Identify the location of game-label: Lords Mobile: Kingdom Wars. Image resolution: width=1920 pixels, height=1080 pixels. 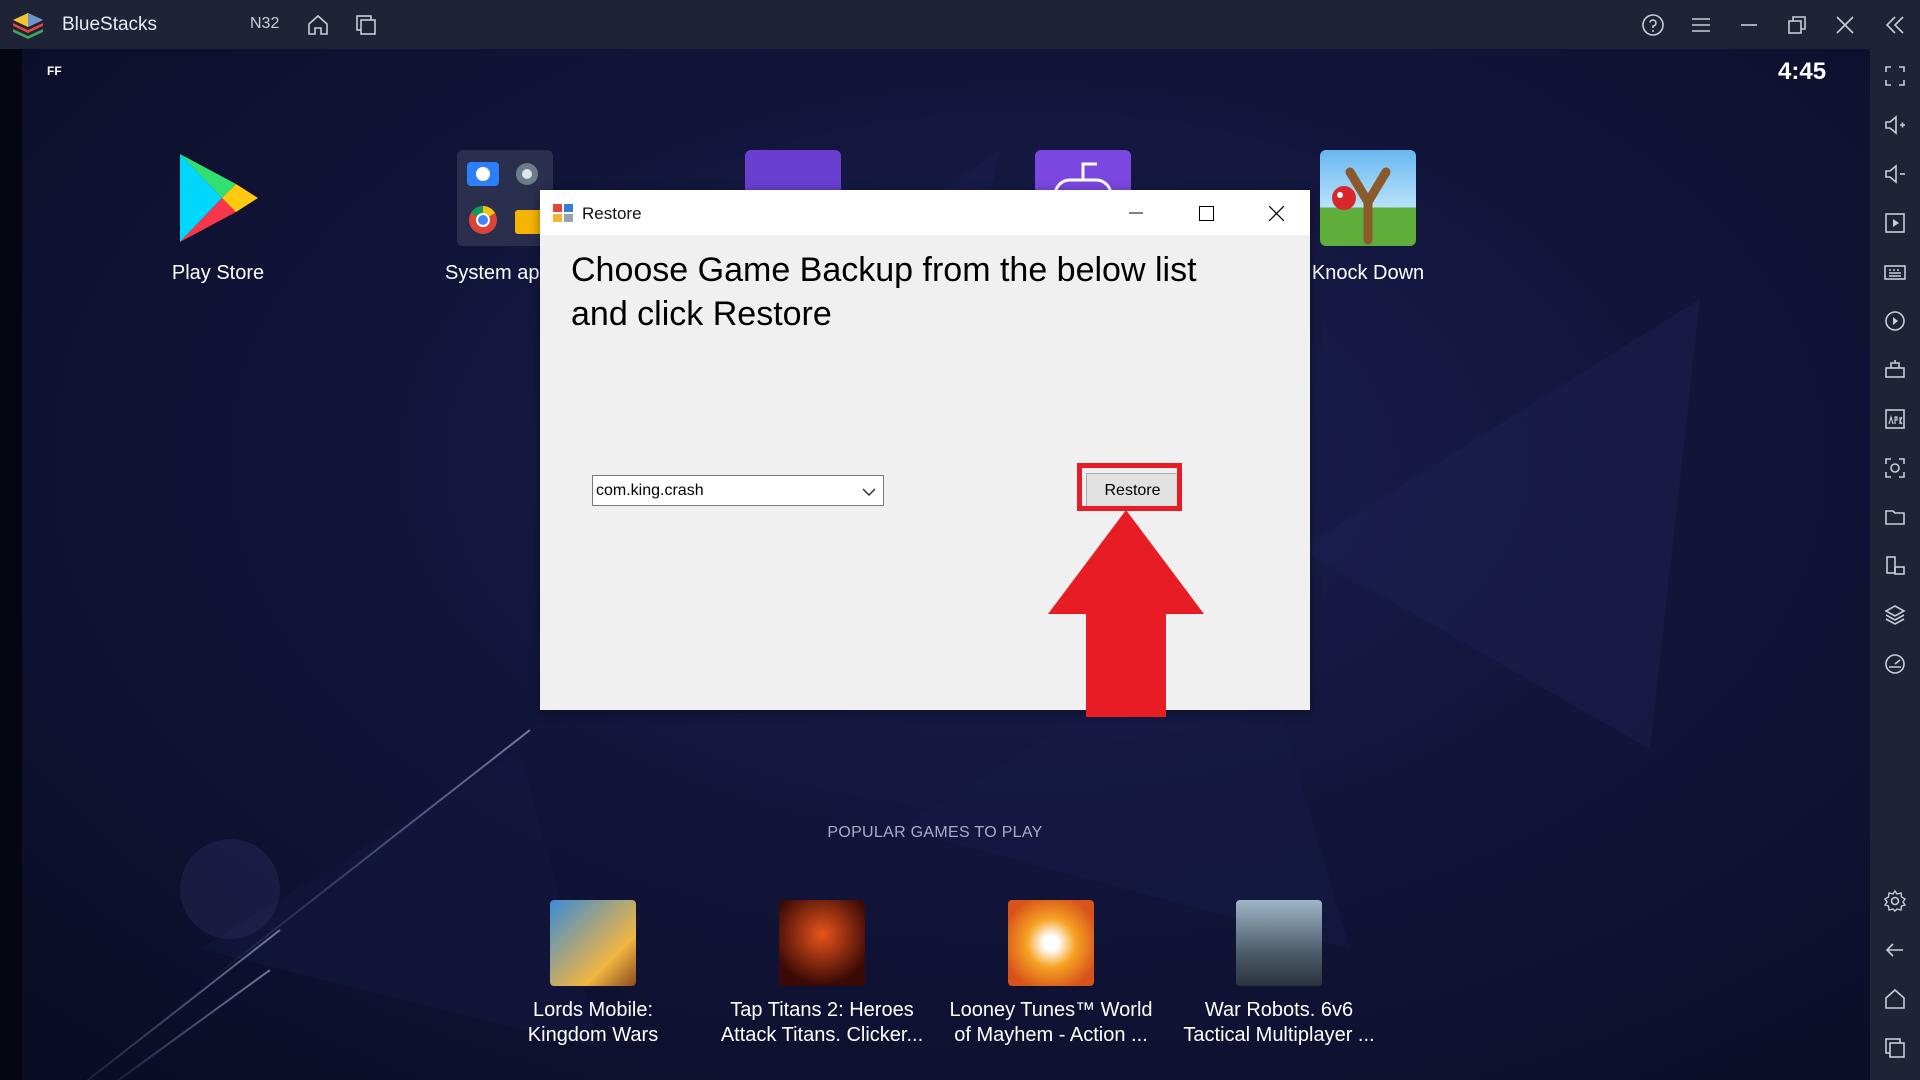
(593, 1022).